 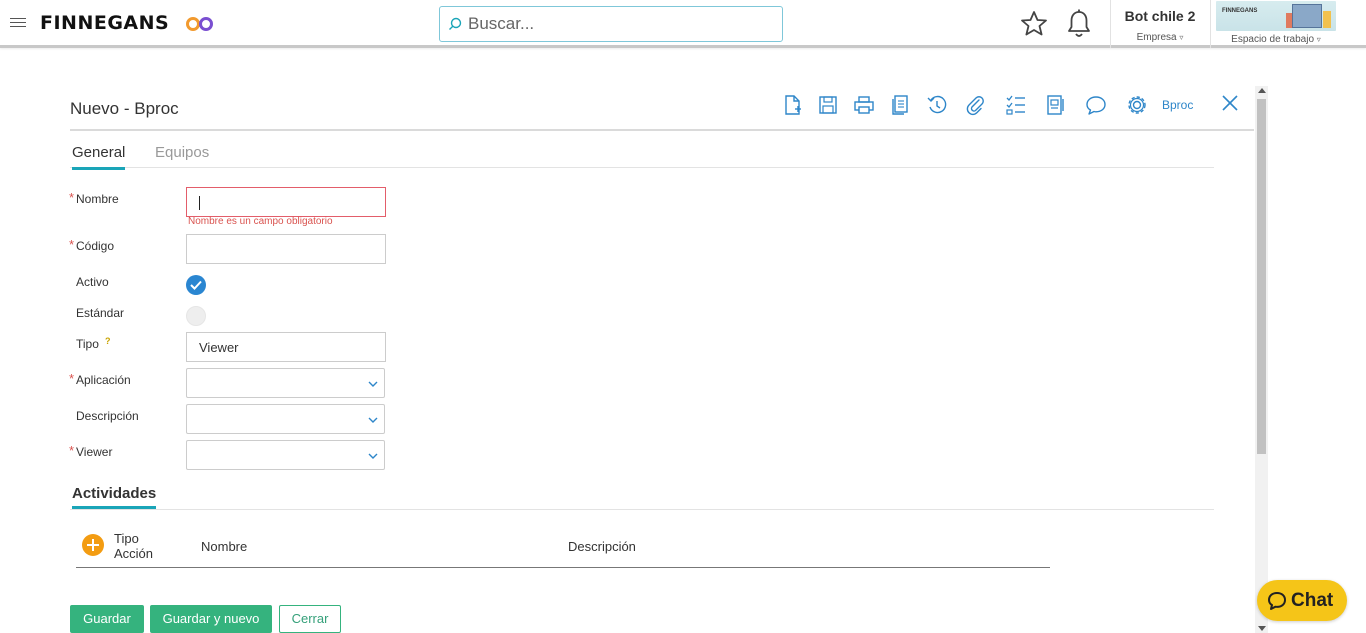 I want to click on activo-checkbox, so click(x=196, y=285).